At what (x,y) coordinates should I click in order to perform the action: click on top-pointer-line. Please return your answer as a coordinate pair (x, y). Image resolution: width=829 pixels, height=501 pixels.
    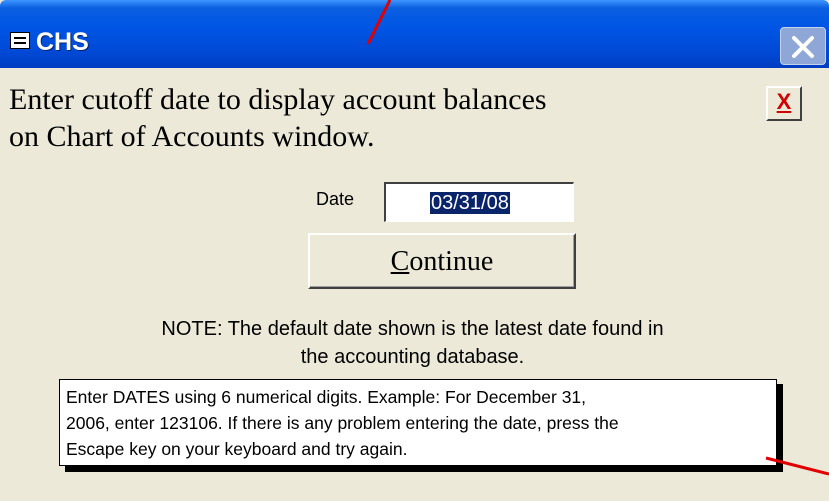
    Looking at the image, I should click on (379, 22).